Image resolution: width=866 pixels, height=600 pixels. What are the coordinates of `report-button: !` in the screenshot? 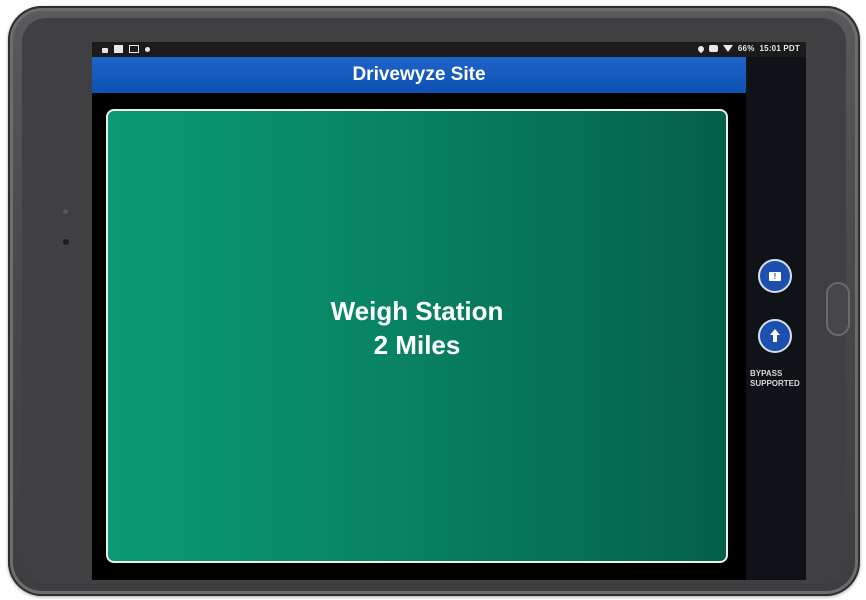 It's located at (775, 276).